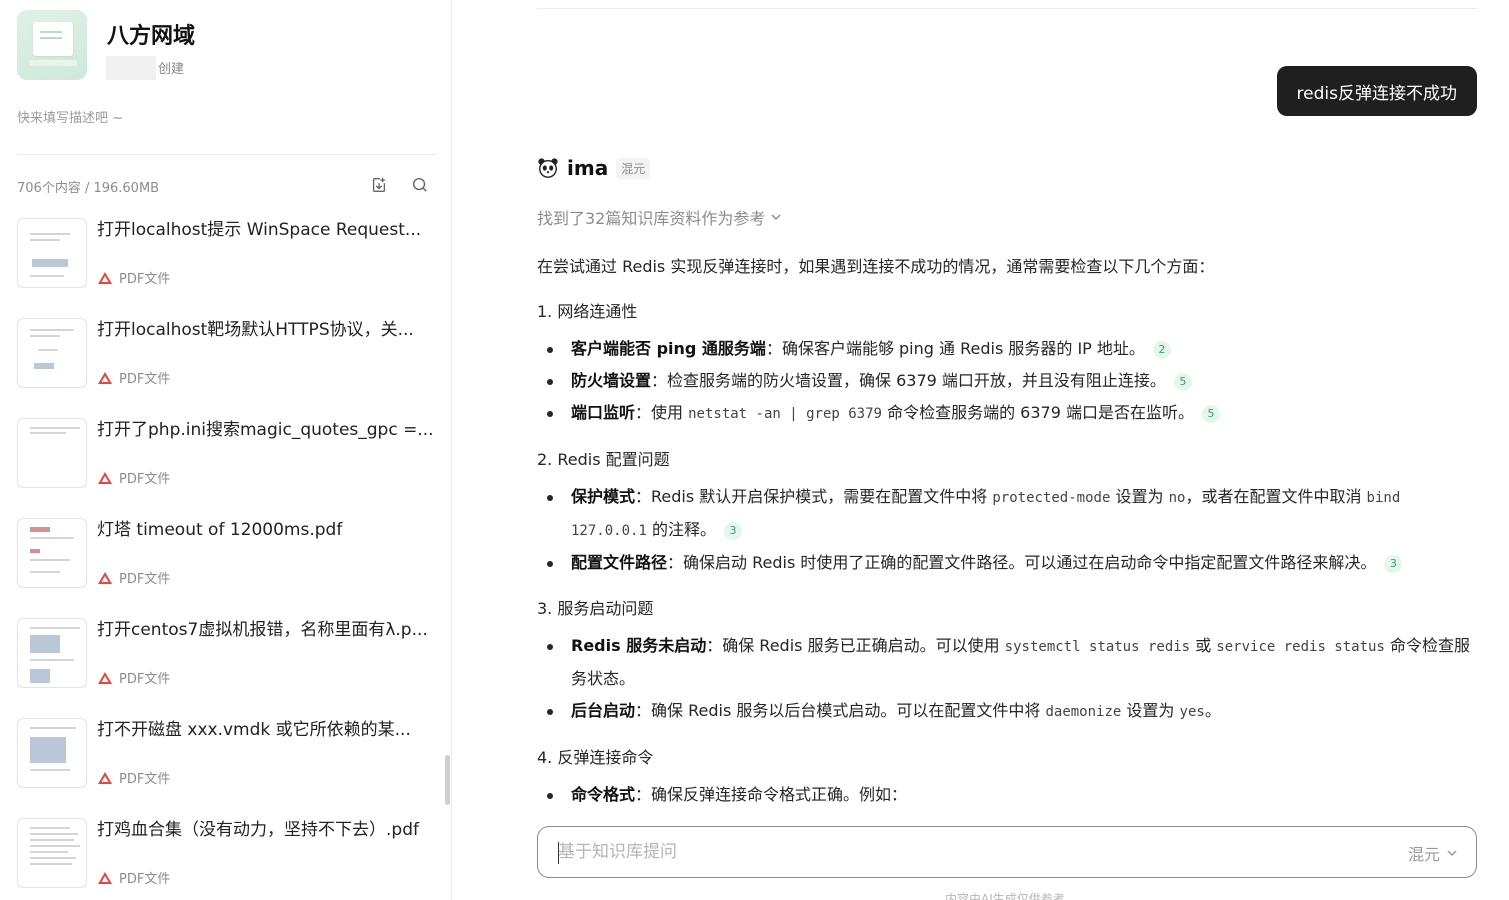 Image resolution: width=1509 pixels, height=900 pixels. I want to click on file-list-item: 打开centos7虚拟机报错，名称里面有λ.p... PDF文件, so click(227, 654).